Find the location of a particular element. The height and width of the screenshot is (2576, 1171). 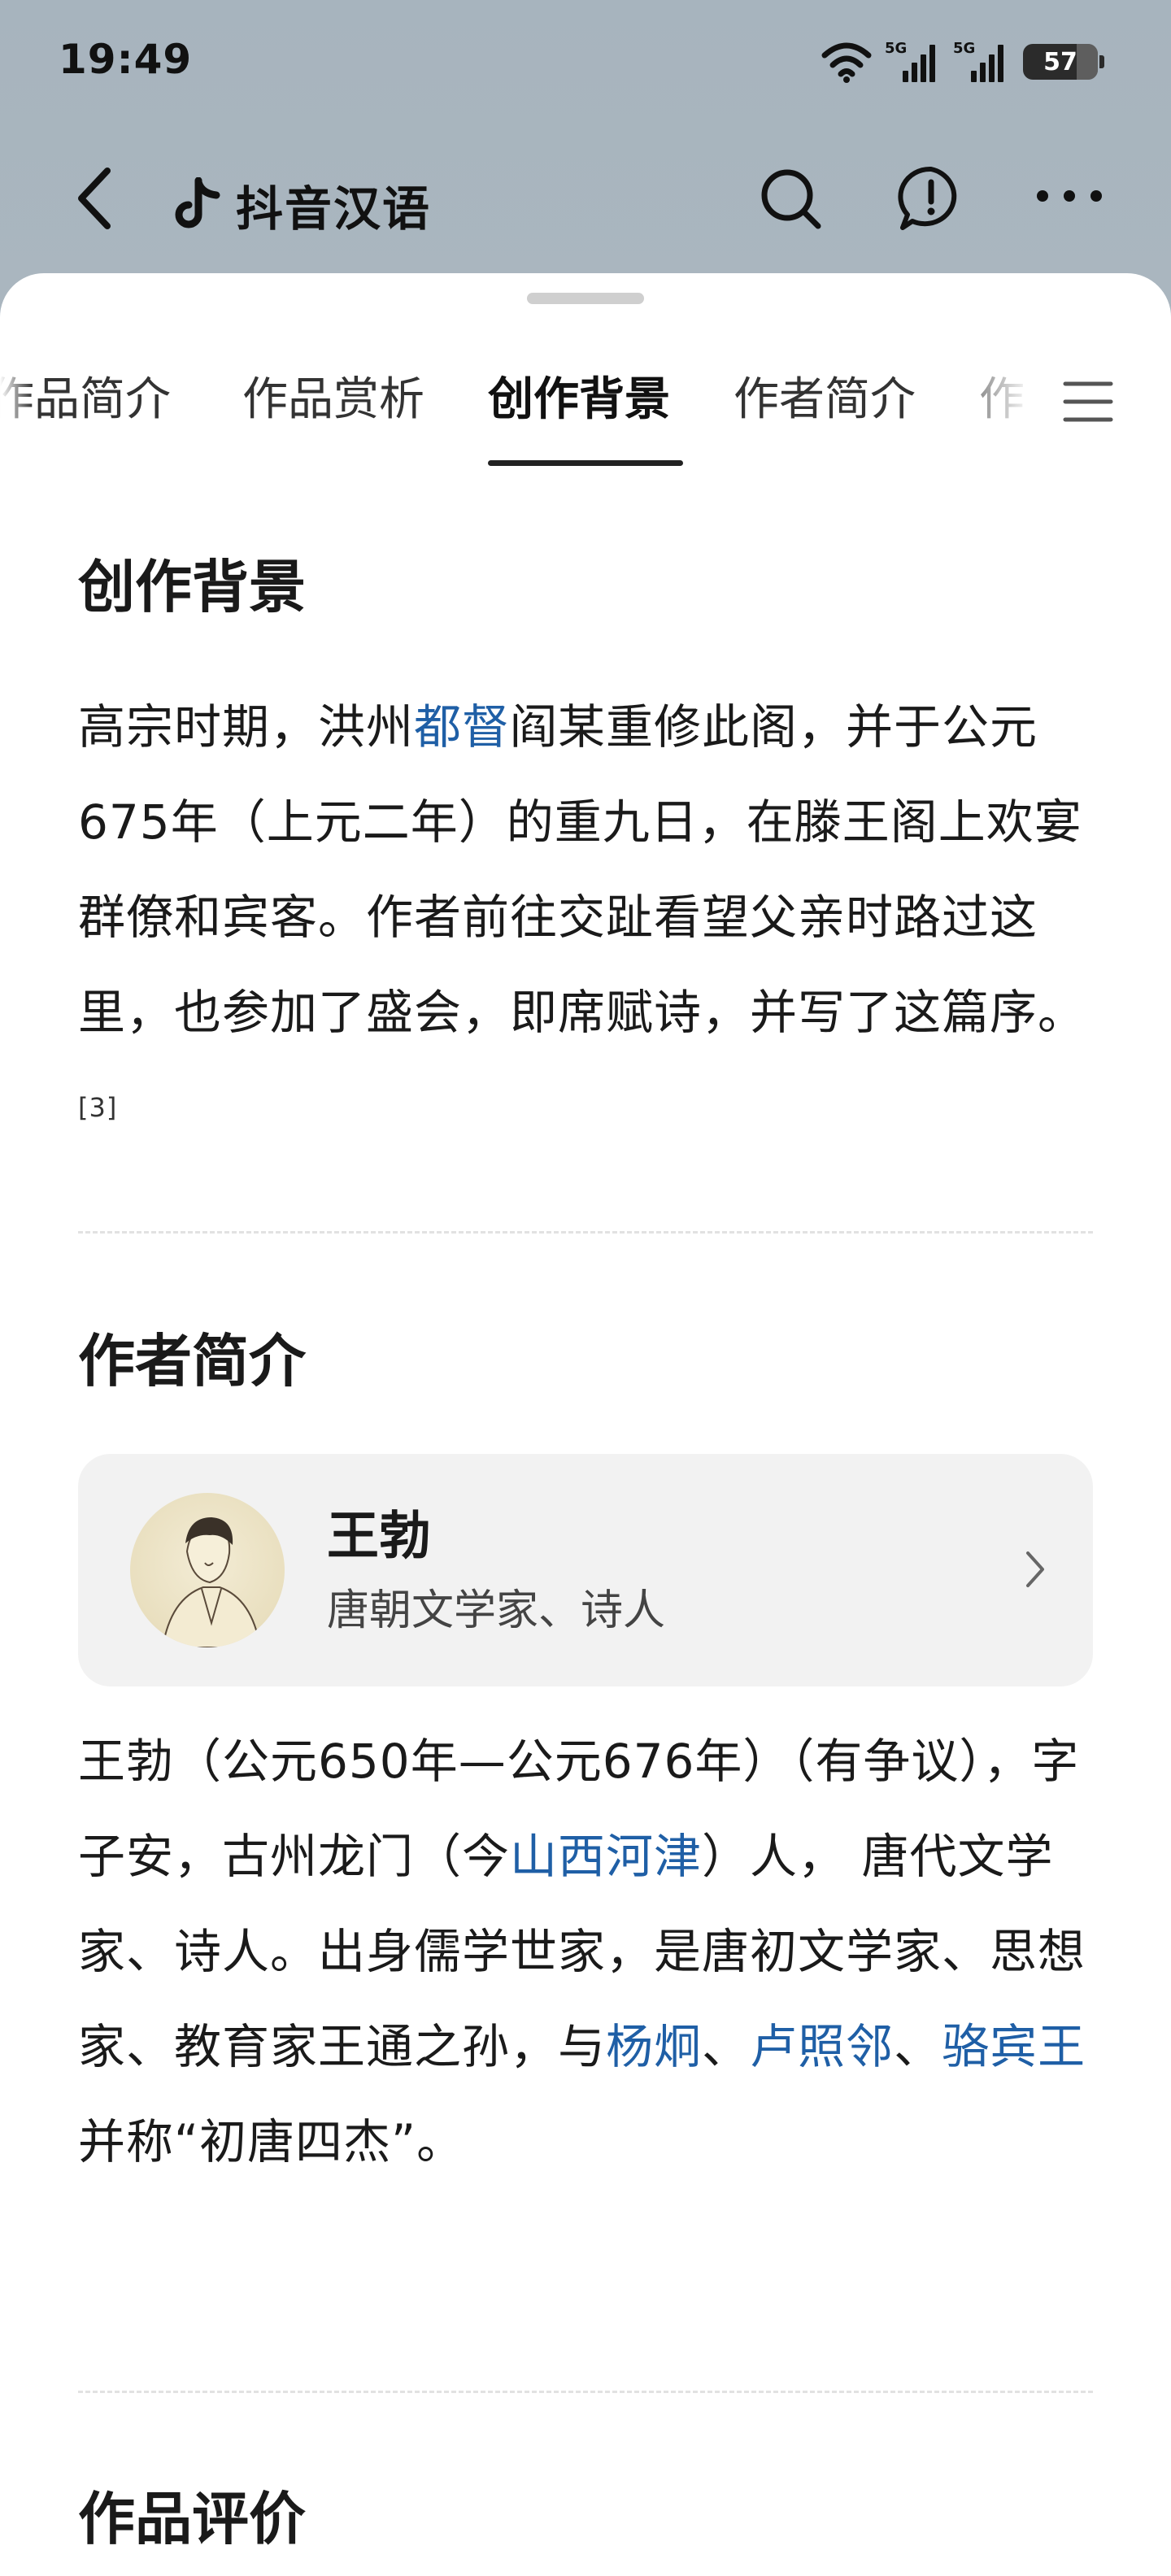

reference-marker: [3] is located at coordinates (97, 1107).